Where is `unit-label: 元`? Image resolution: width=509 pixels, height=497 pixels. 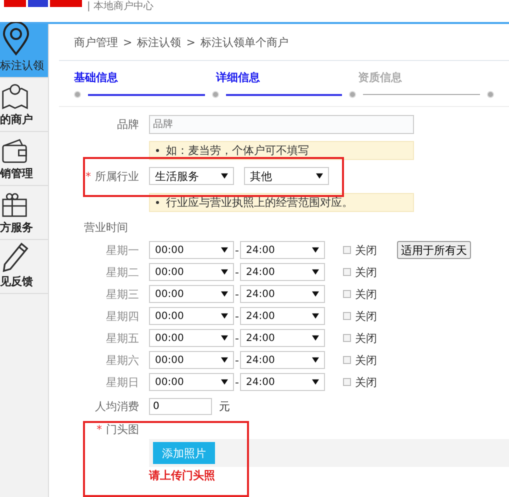
unit-label: 元 is located at coordinates (224, 406).